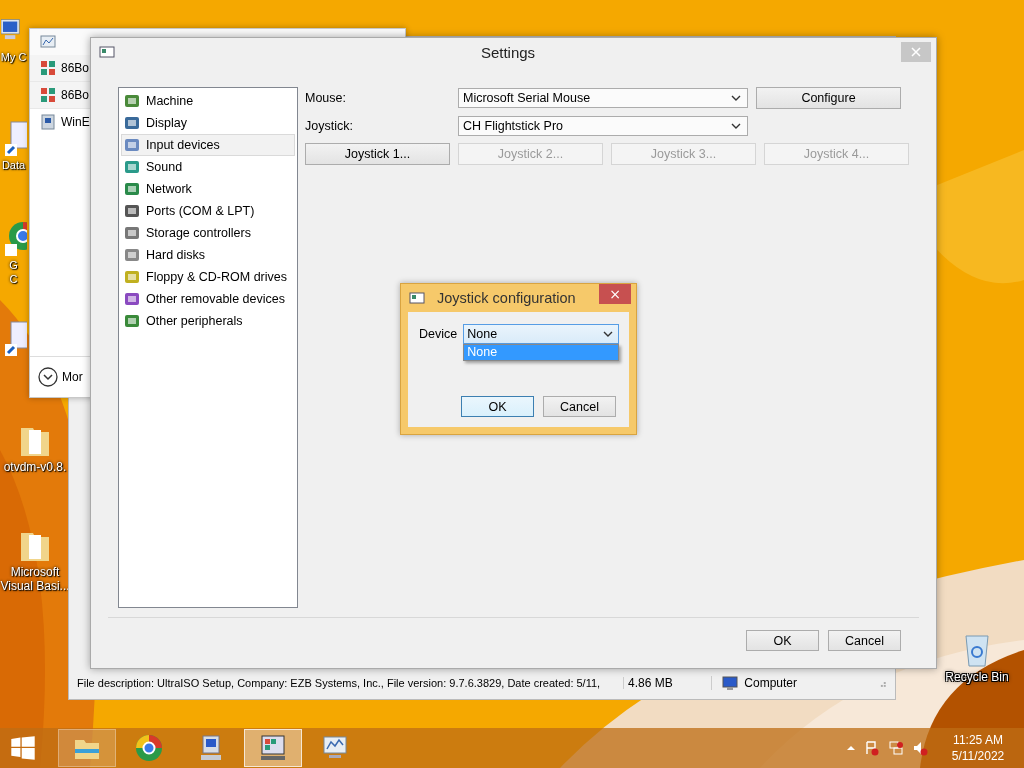 The height and width of the screenshot is (768, 1024). What do you see at coordinates (668, 683) in the screenshot?
I see `status-size: 4.86 MB` at bounding box center [668, 683].